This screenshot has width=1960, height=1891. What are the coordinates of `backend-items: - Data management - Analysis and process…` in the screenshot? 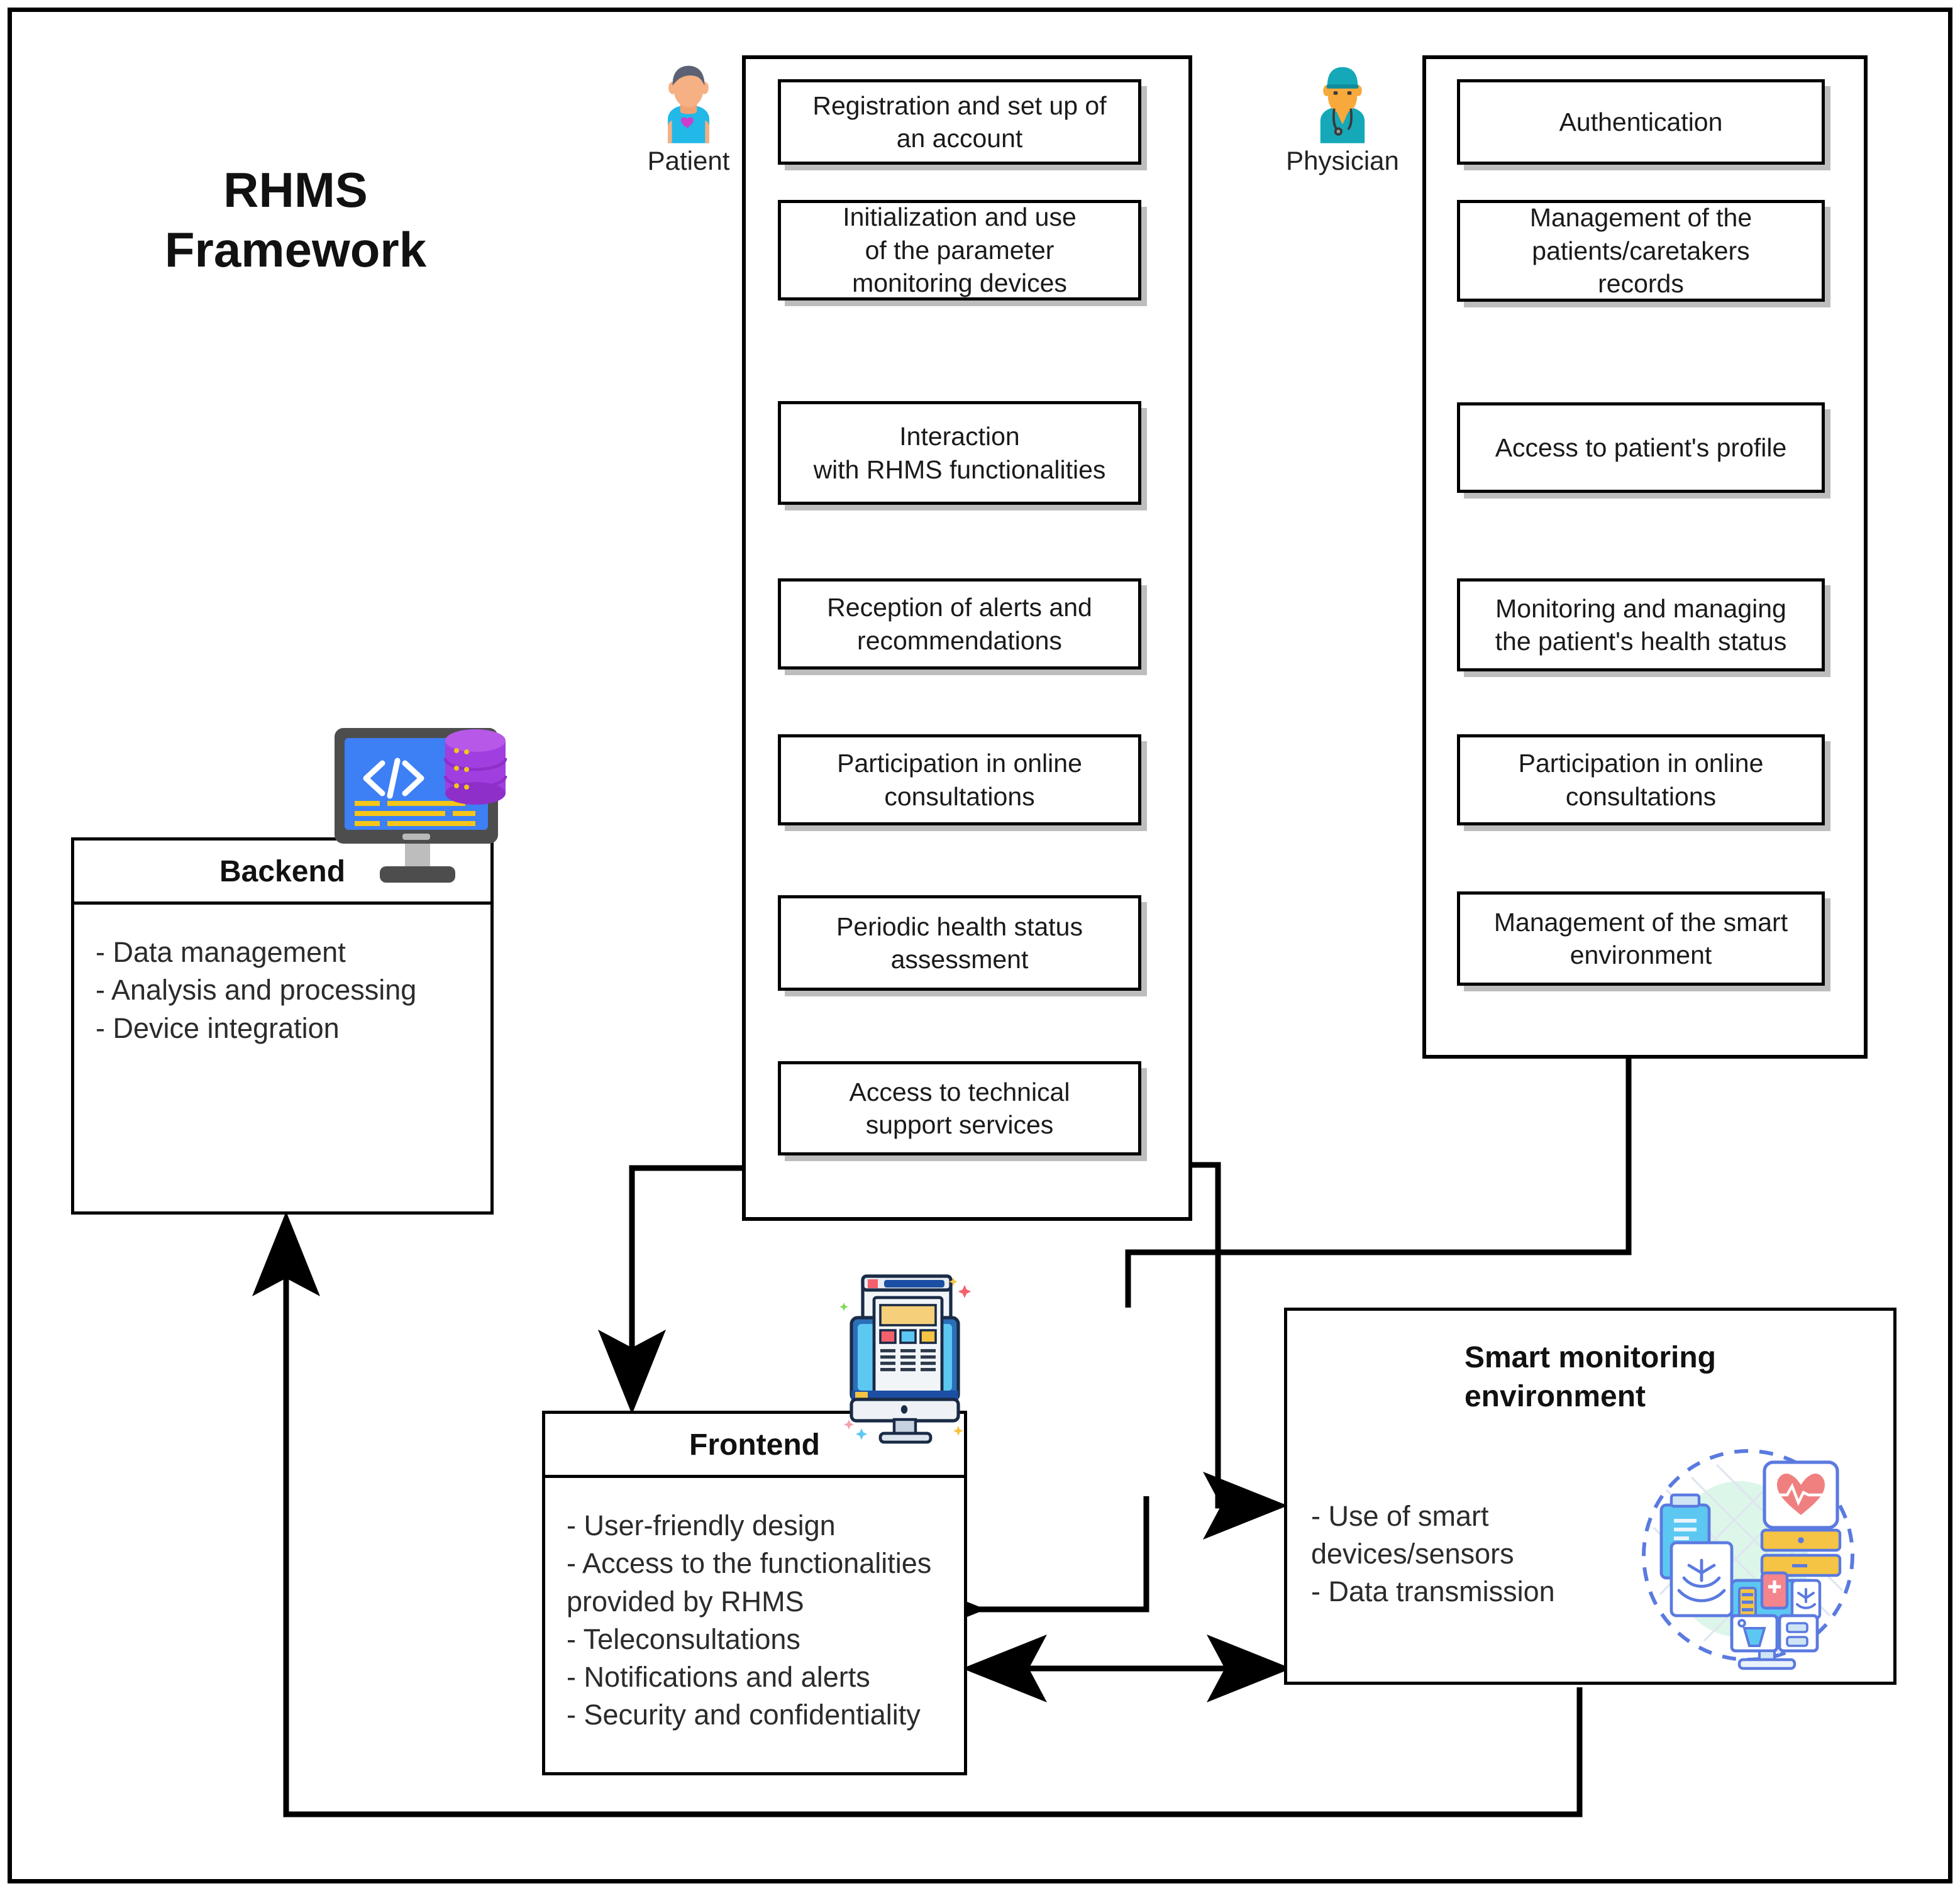 It's located at (282, 982).